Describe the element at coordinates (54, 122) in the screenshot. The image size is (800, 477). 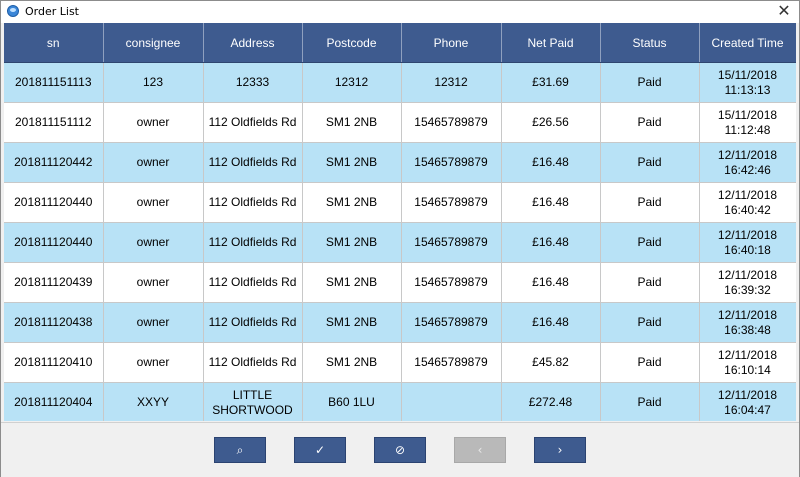
I see `cell-sn: 201811151112` at that location.